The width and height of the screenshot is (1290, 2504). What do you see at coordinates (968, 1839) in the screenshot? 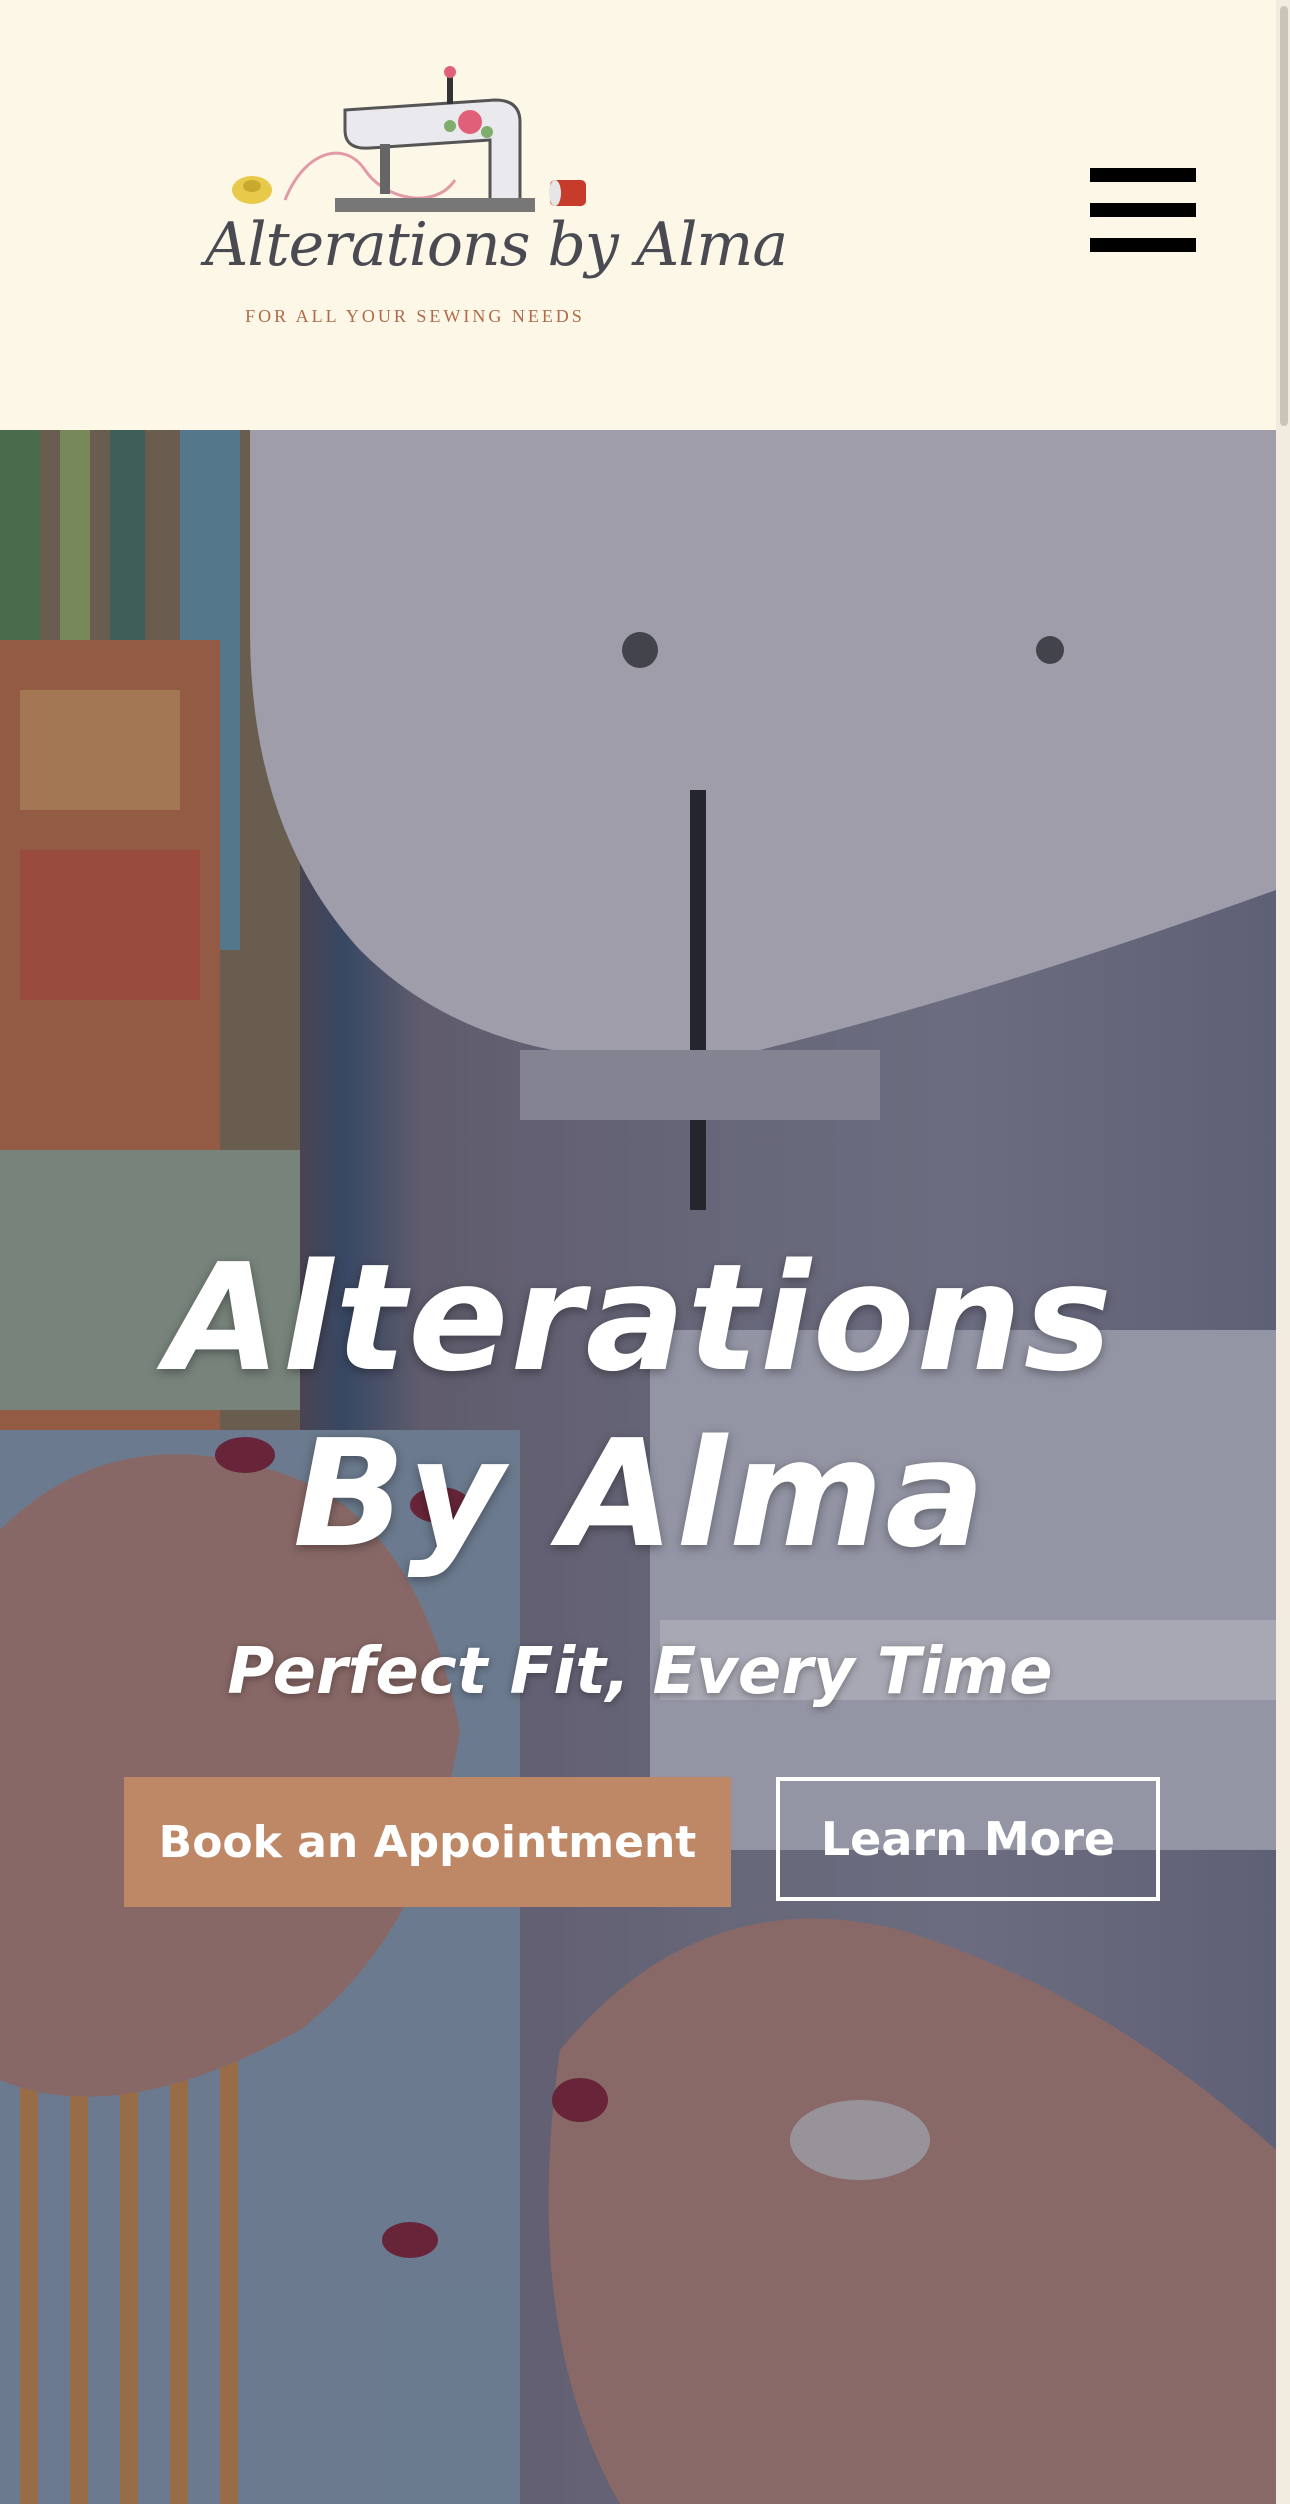
I see `learn-more-button: Learn More` at bounding box center [968, 1839].